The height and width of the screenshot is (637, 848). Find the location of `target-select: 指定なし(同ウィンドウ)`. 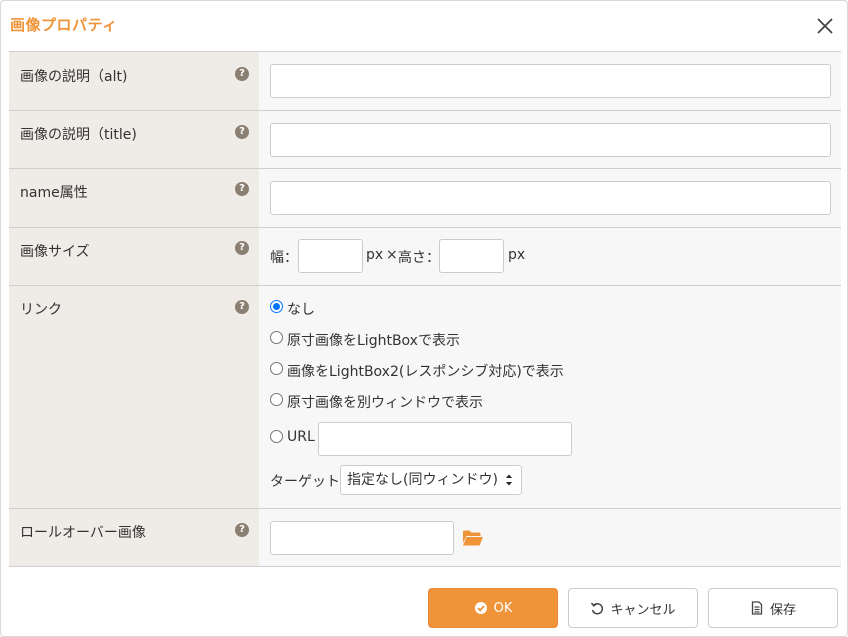

target-select: 指定なし(同ウィンドウ) is located at coordinates (431, 480).